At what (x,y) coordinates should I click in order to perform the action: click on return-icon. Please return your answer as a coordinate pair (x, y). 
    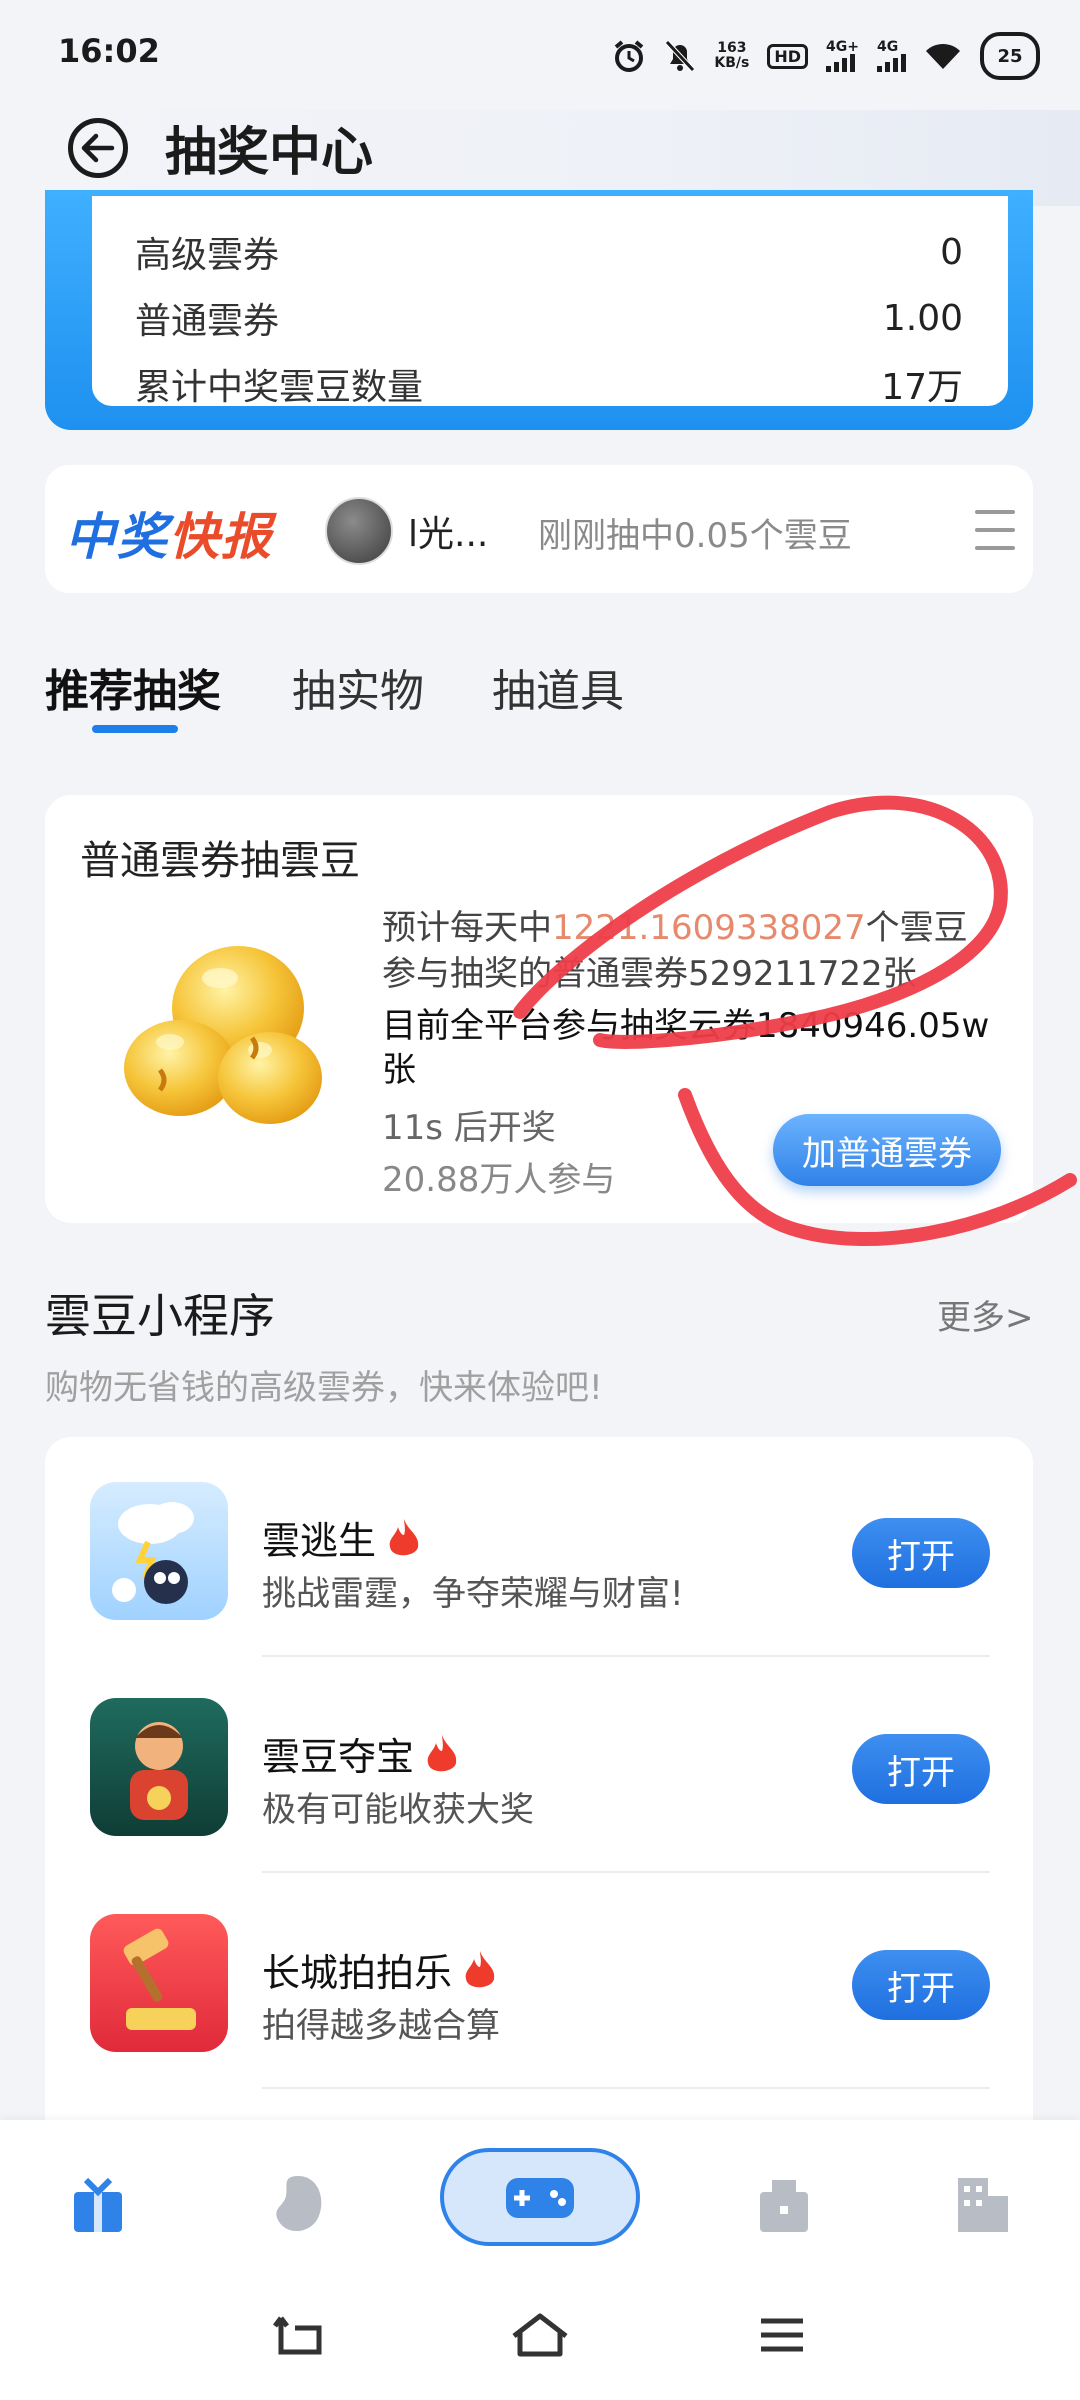
    Looking at the image, I should click on (297, 2335).